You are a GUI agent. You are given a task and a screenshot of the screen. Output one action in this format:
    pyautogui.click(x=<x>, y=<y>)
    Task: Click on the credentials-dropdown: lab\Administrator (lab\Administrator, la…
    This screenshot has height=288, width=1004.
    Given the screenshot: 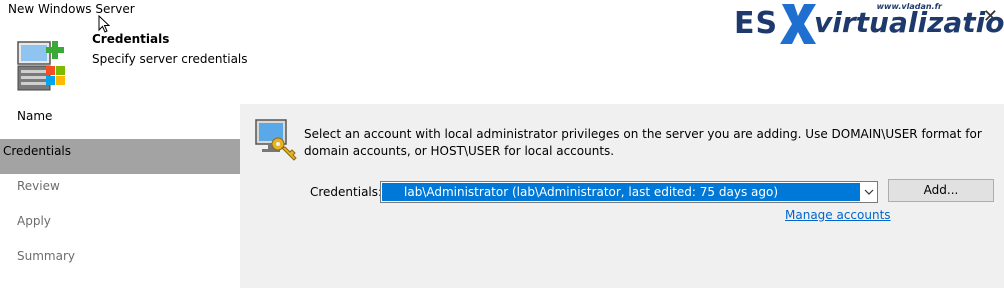 What is the action you would take?
    pyautogui.click(x=629, y=192)
    